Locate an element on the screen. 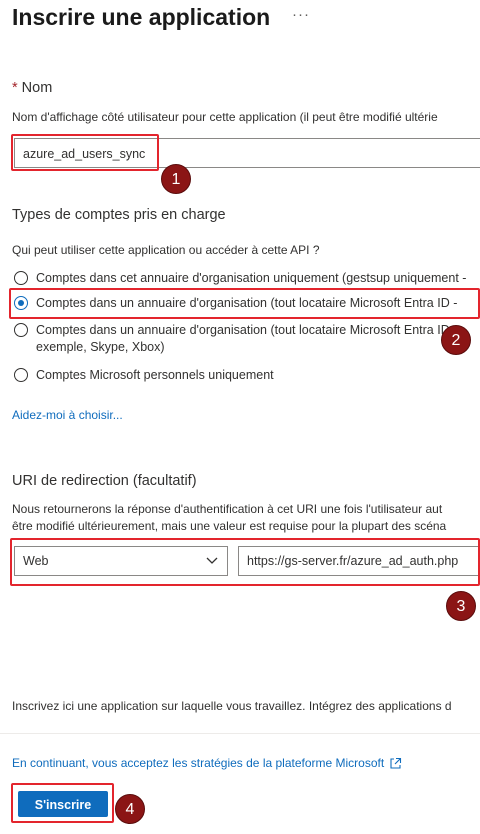 This screenshot has height=834, width=480. annotation-badge-2: 2 is located at coordinates (456, 340).